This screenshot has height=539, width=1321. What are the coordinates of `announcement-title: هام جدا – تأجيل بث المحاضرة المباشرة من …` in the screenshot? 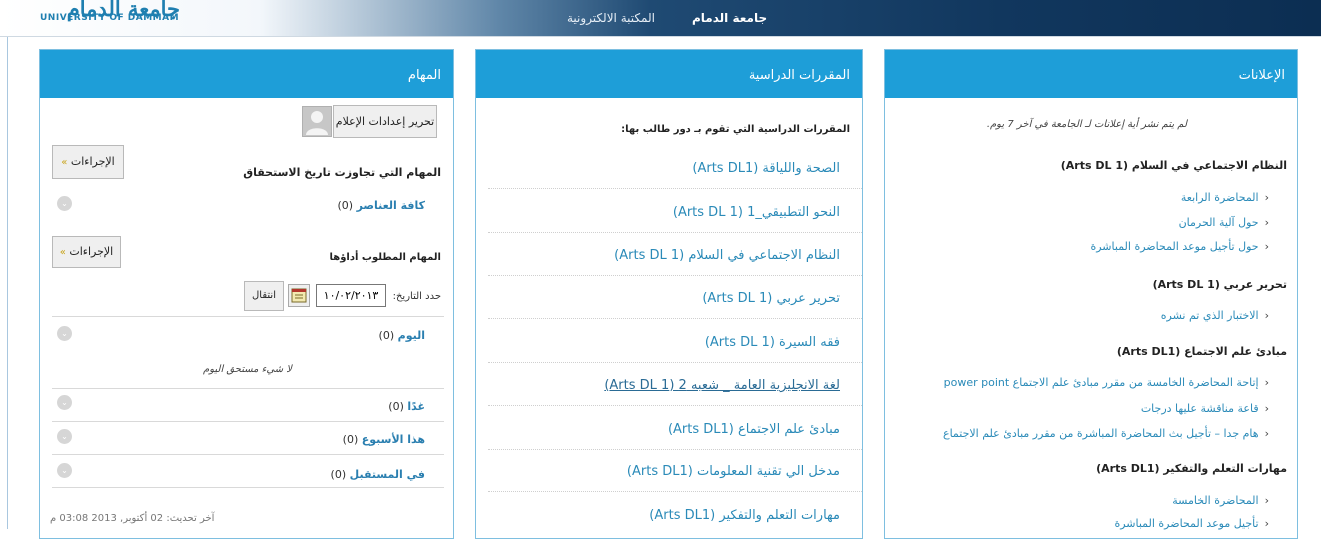 It's located at (1101, 433).